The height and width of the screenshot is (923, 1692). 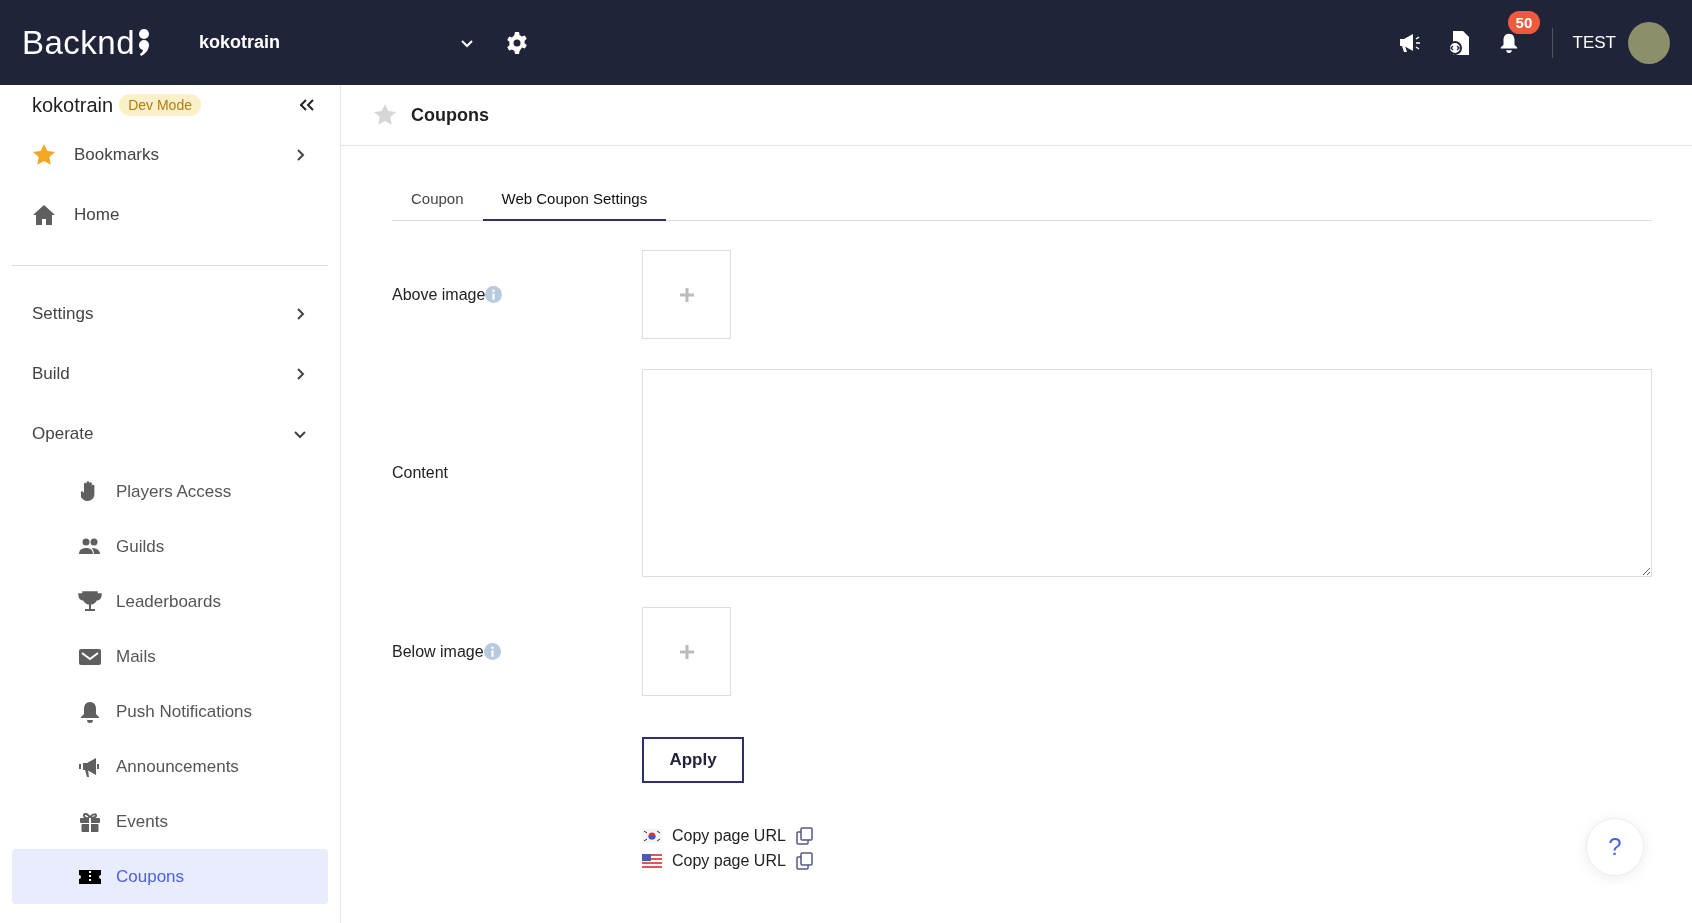 What do you see at coordinates (439, 294) in the screenshot?
I see `field-label: Above image` at bounding box center [439, 294].